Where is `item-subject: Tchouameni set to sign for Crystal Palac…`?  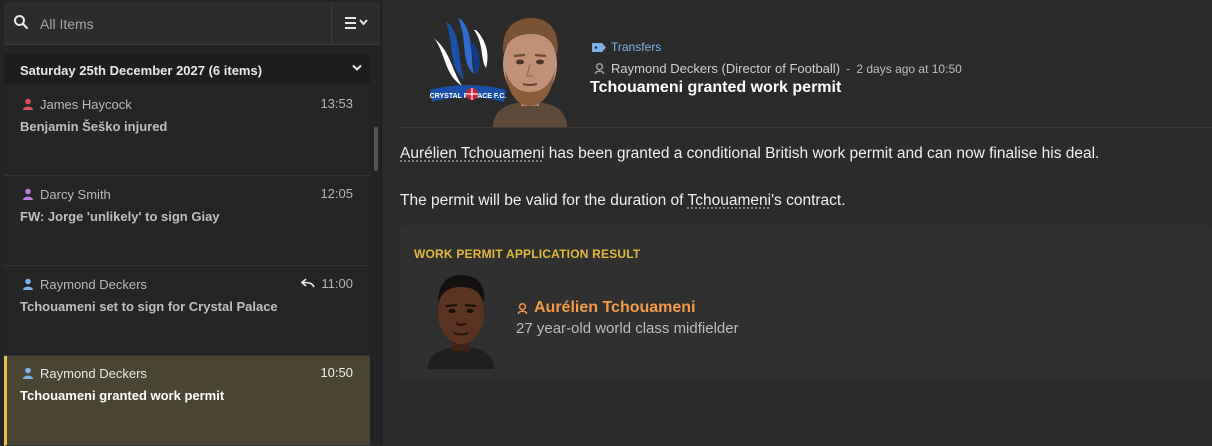 item-subject: Tchouameni set to sign for Crystal Palac… is located at coordinates (149, 306).